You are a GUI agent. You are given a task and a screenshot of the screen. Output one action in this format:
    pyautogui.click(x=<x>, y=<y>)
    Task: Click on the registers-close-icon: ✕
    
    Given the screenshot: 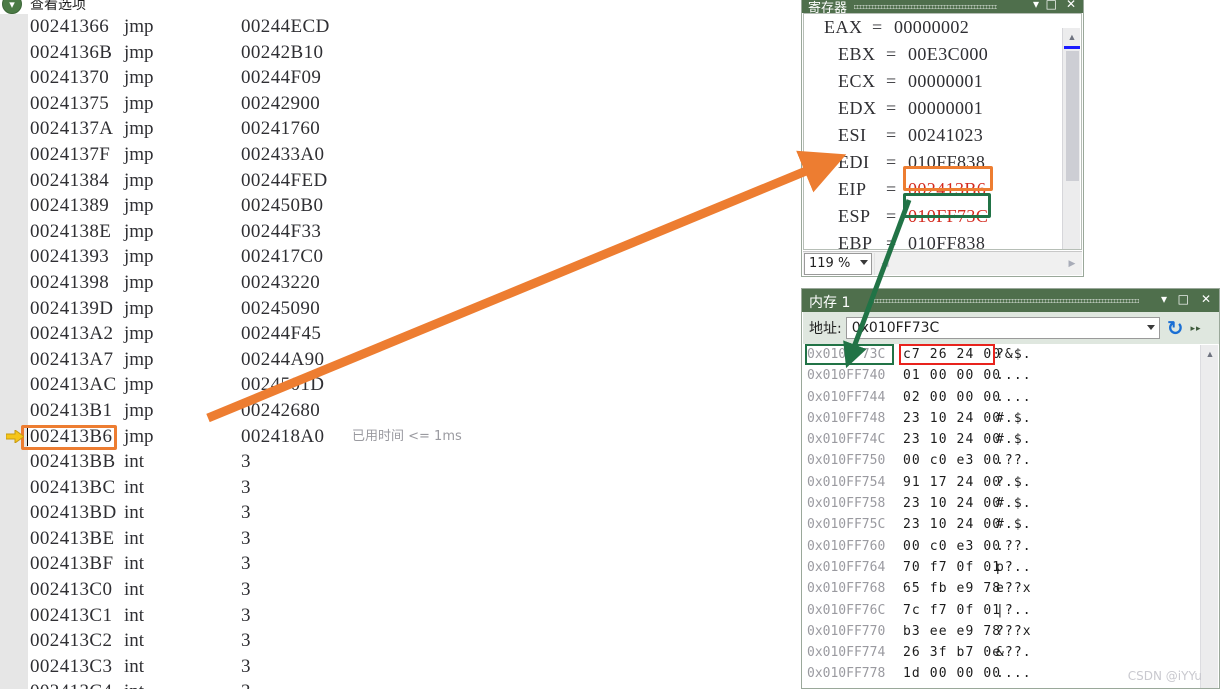 What is the action you would take?
    pyautogui.click(x=1071, y=5)
    